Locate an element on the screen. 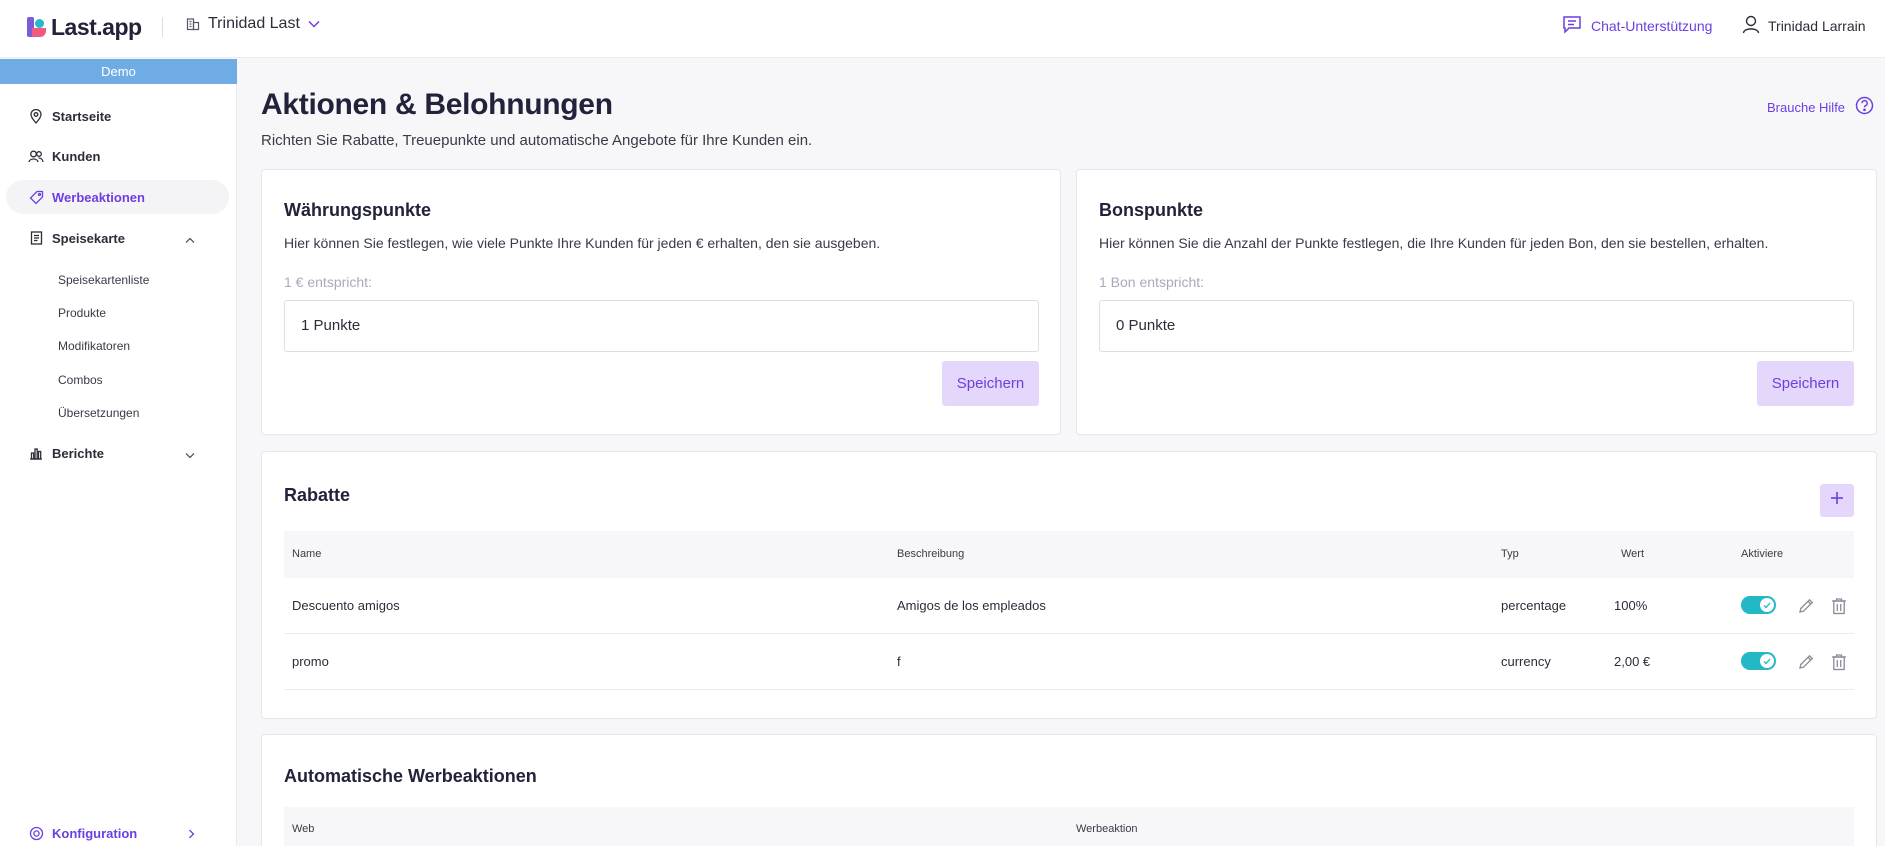  logo-text: Last.app is located at coordinates (96, 26).